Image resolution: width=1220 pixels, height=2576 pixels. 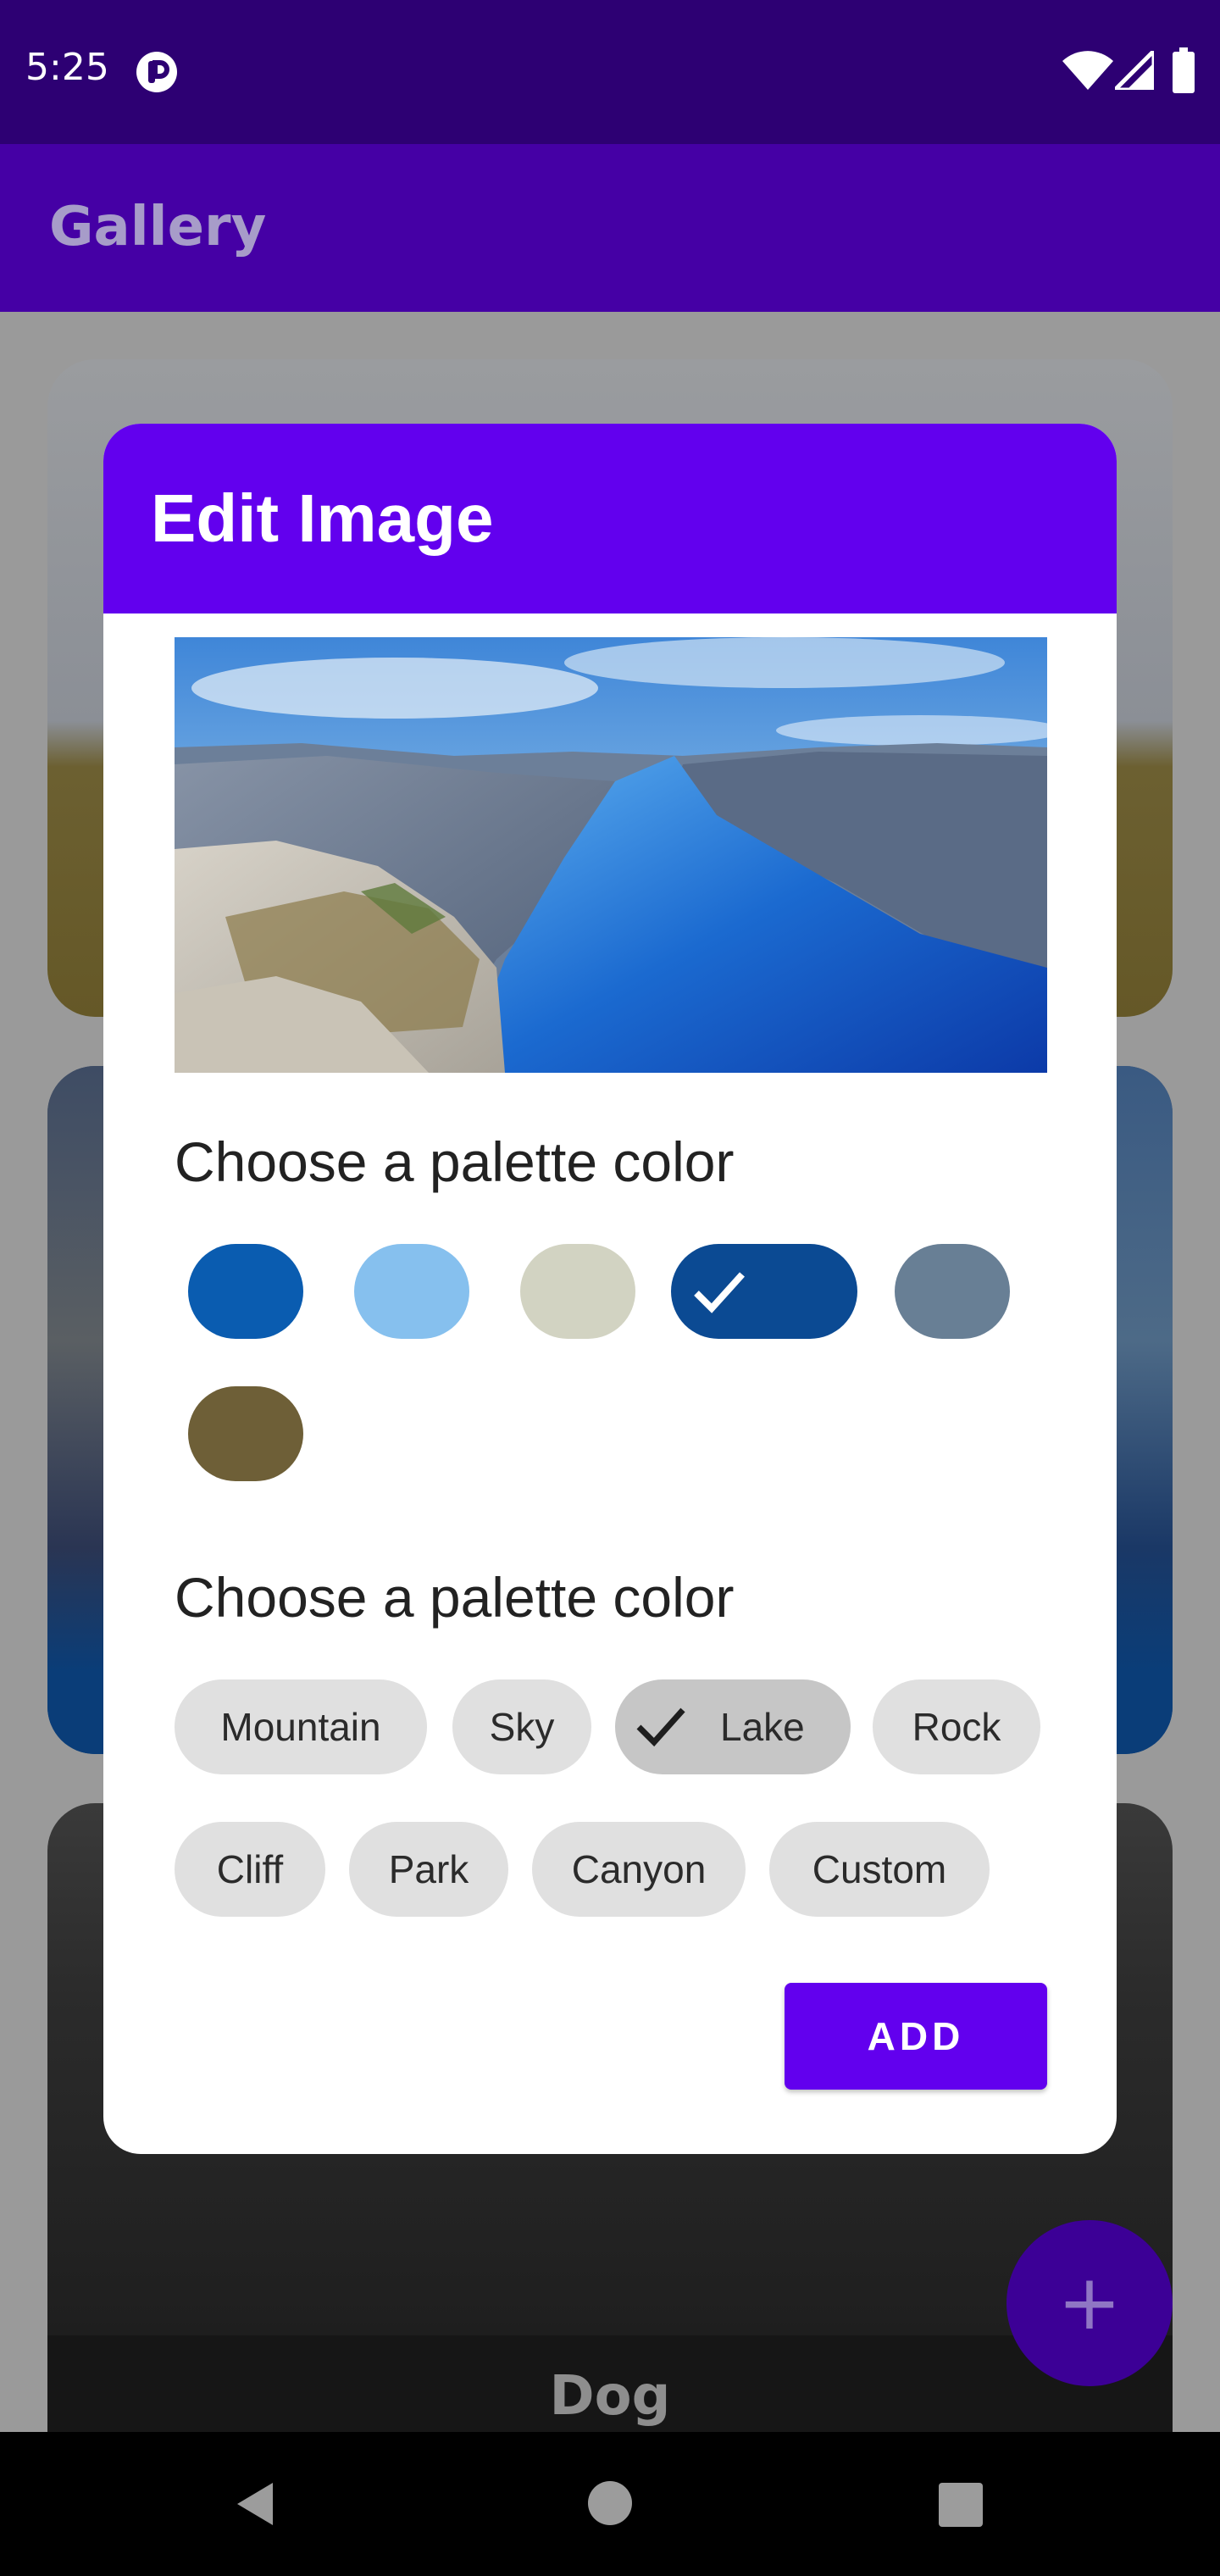 What do you see at coordinates (257, 2504) in the screenshot?
I see `back-icon` at bounding box center [257, 2504].